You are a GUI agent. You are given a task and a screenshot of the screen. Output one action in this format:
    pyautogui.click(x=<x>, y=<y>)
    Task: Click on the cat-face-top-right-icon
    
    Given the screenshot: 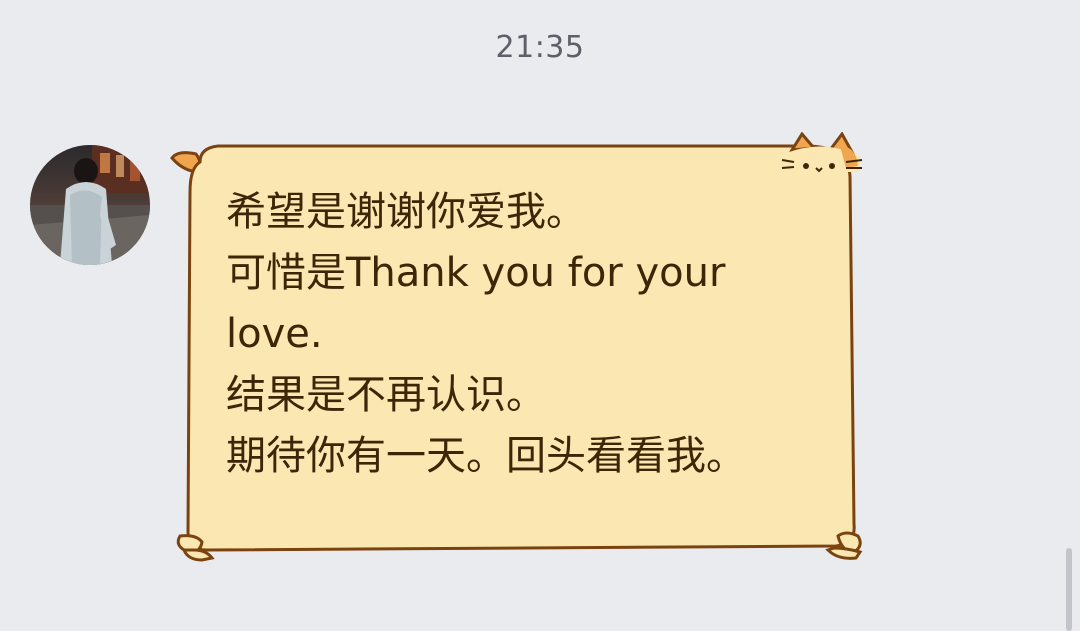 What is the action you would take?
    pyautogui.click(x=822, y=152)
    